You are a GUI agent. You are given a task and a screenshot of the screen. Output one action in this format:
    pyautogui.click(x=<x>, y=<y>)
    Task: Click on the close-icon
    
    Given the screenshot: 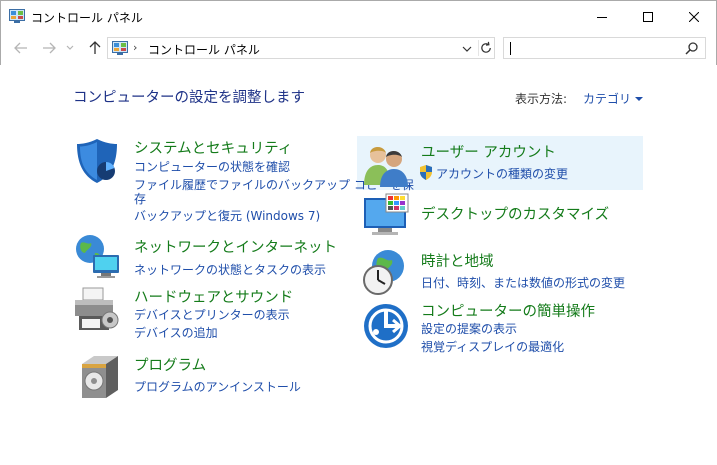 What is the action you would take?
    pyautogui.click(x=694, y=16)
    